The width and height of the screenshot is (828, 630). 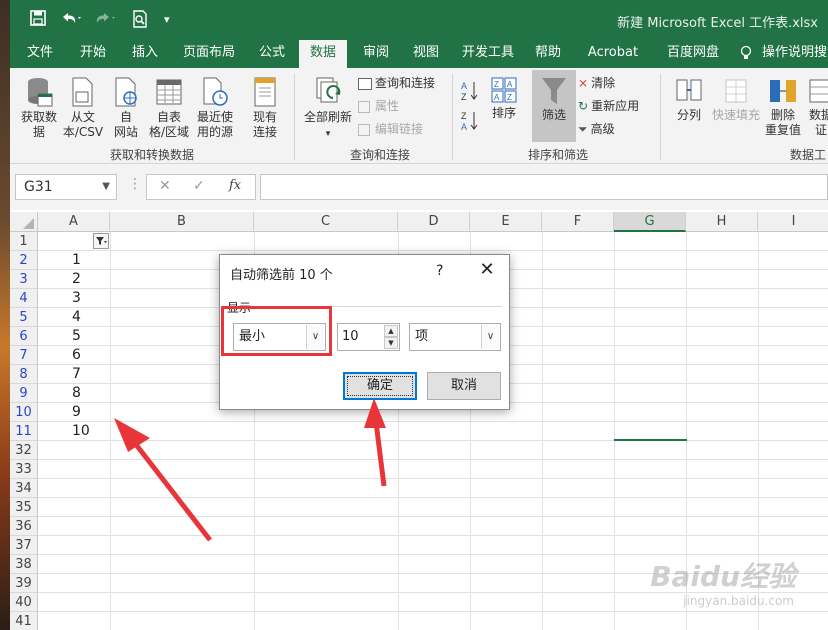 What do you see at coordinates (375, 442) in the screenshot?
I see `arrow-to-ok-button` at bounding box center [375, 442].